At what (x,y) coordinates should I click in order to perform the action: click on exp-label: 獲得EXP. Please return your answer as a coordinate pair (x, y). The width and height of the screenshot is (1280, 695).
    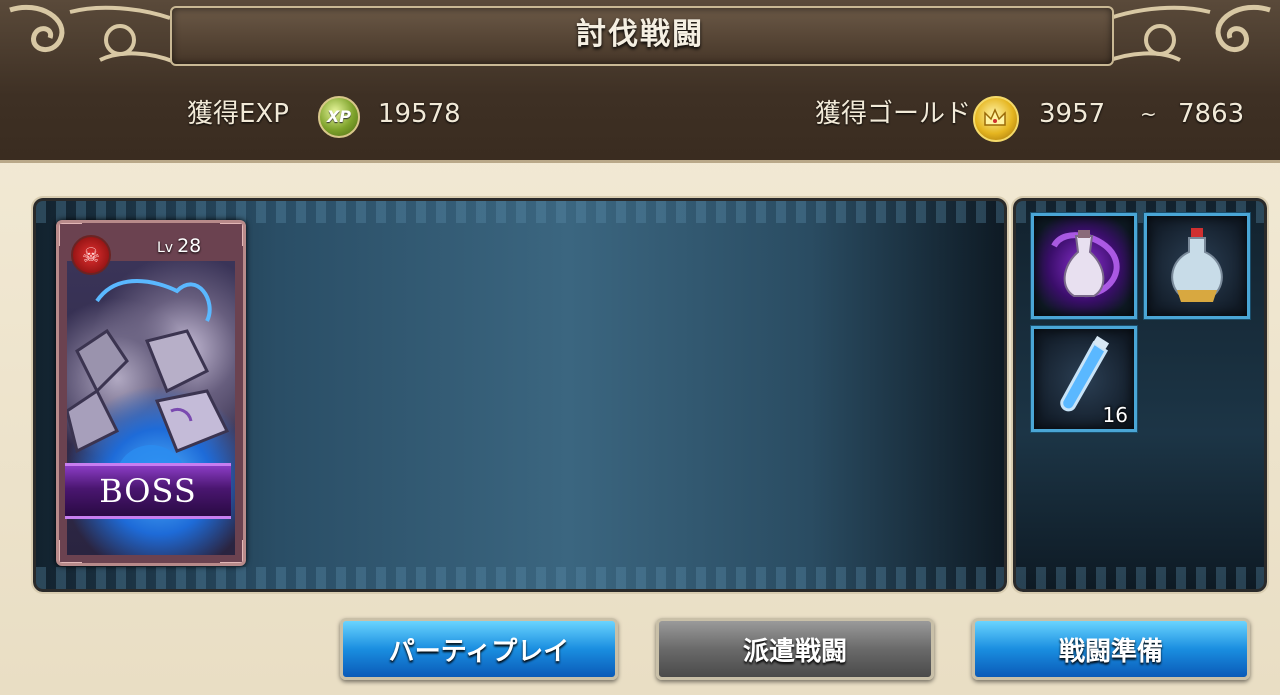
    Looking at the image, I should click on (238, 114).